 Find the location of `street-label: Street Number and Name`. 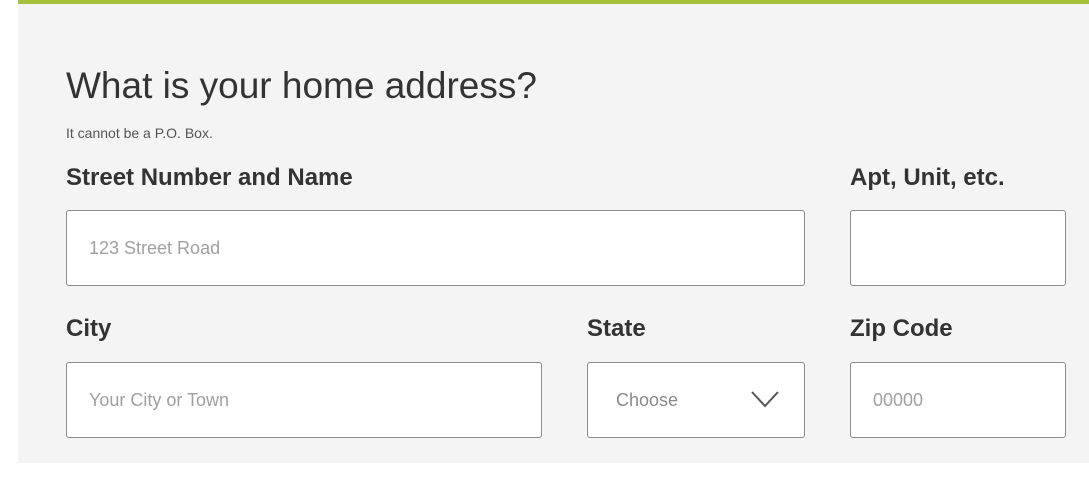

street-label: Street Number and Name is located at coordinates (209, 177).